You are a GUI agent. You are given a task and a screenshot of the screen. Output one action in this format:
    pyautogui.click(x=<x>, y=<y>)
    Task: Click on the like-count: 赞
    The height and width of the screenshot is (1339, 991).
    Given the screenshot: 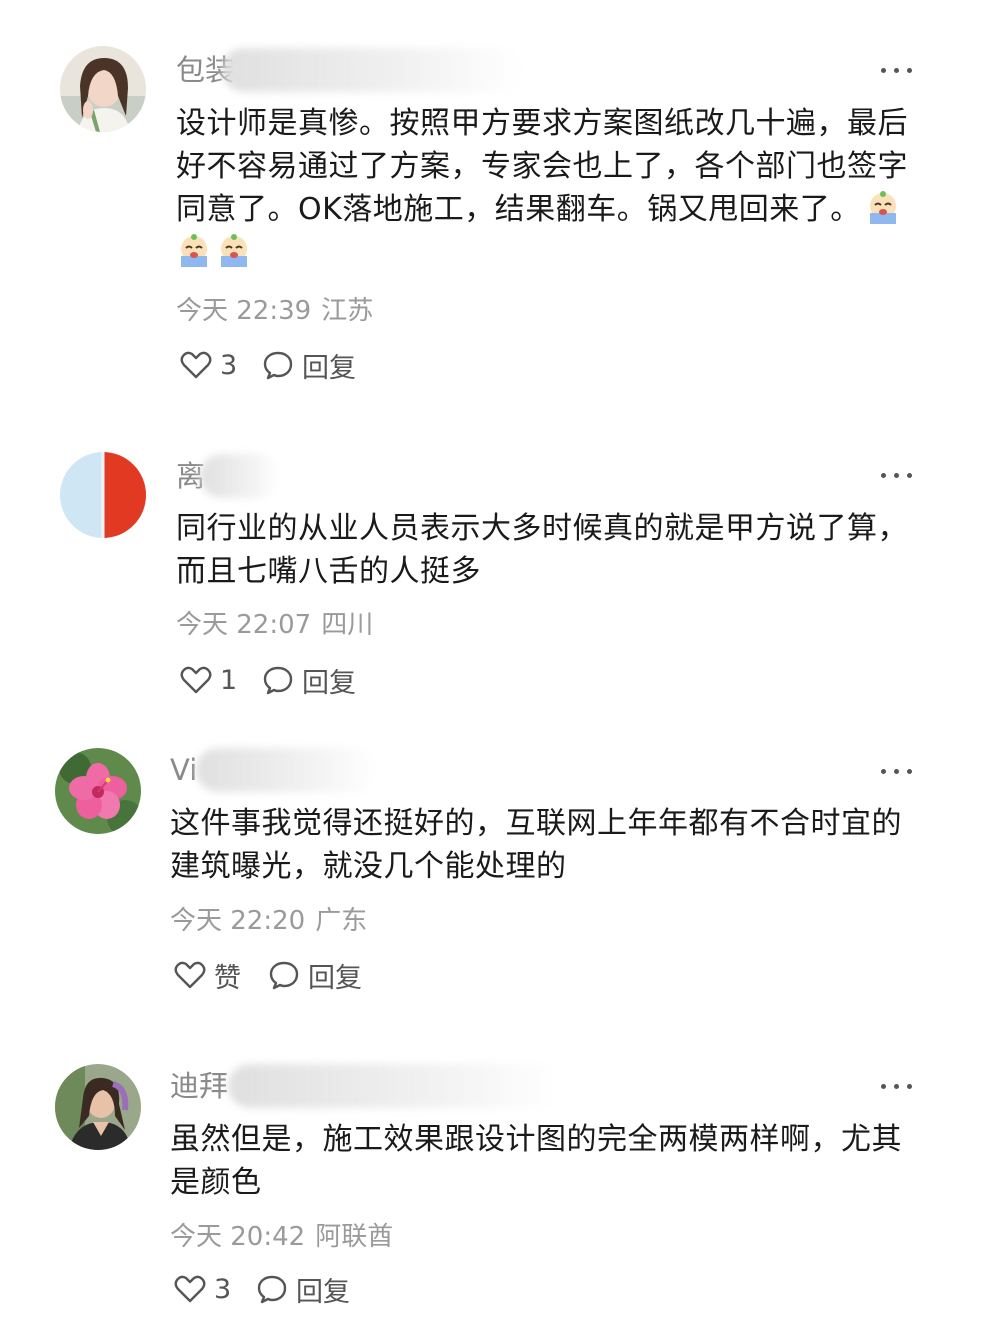 What is the action you would take?
    pyautogui.click(x=227, y=978)
    